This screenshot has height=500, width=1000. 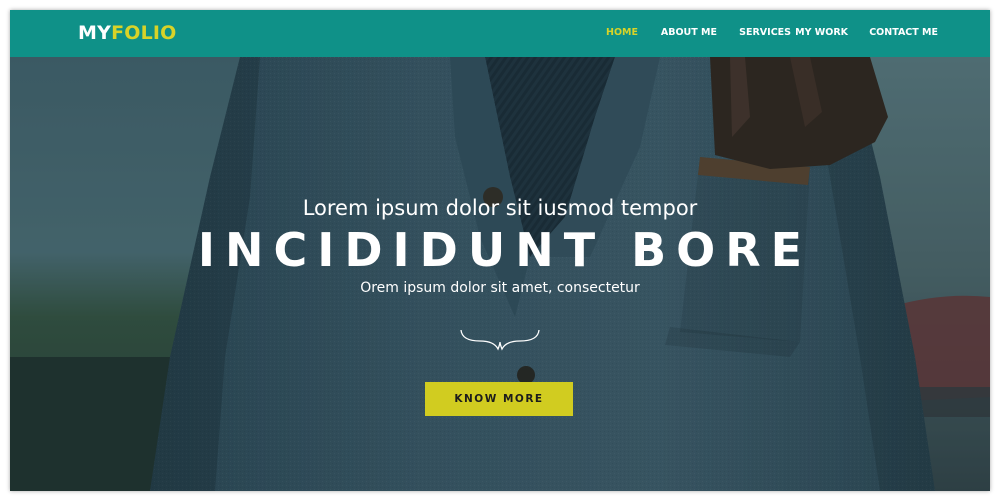 I want to click on hero-headline: INCIDIDUNT BORE, so click(x=505, y=250).